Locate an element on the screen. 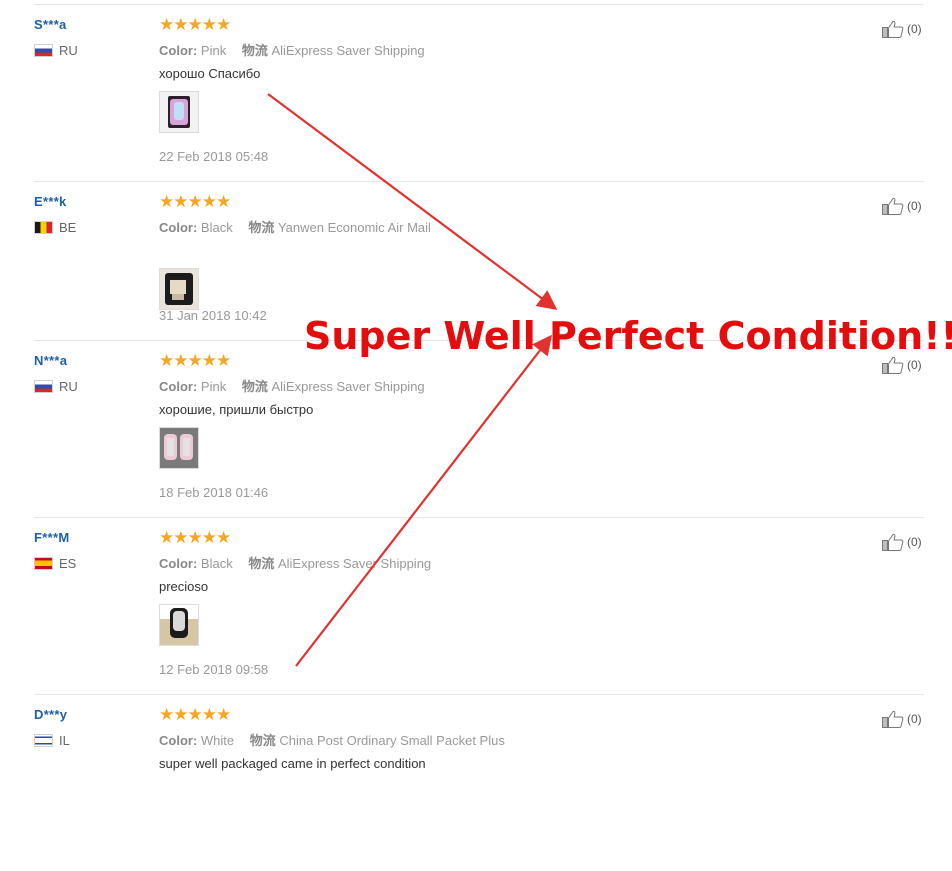  review-date: 31 Jan 2018 10:42 is located at coordinates (213, 315).